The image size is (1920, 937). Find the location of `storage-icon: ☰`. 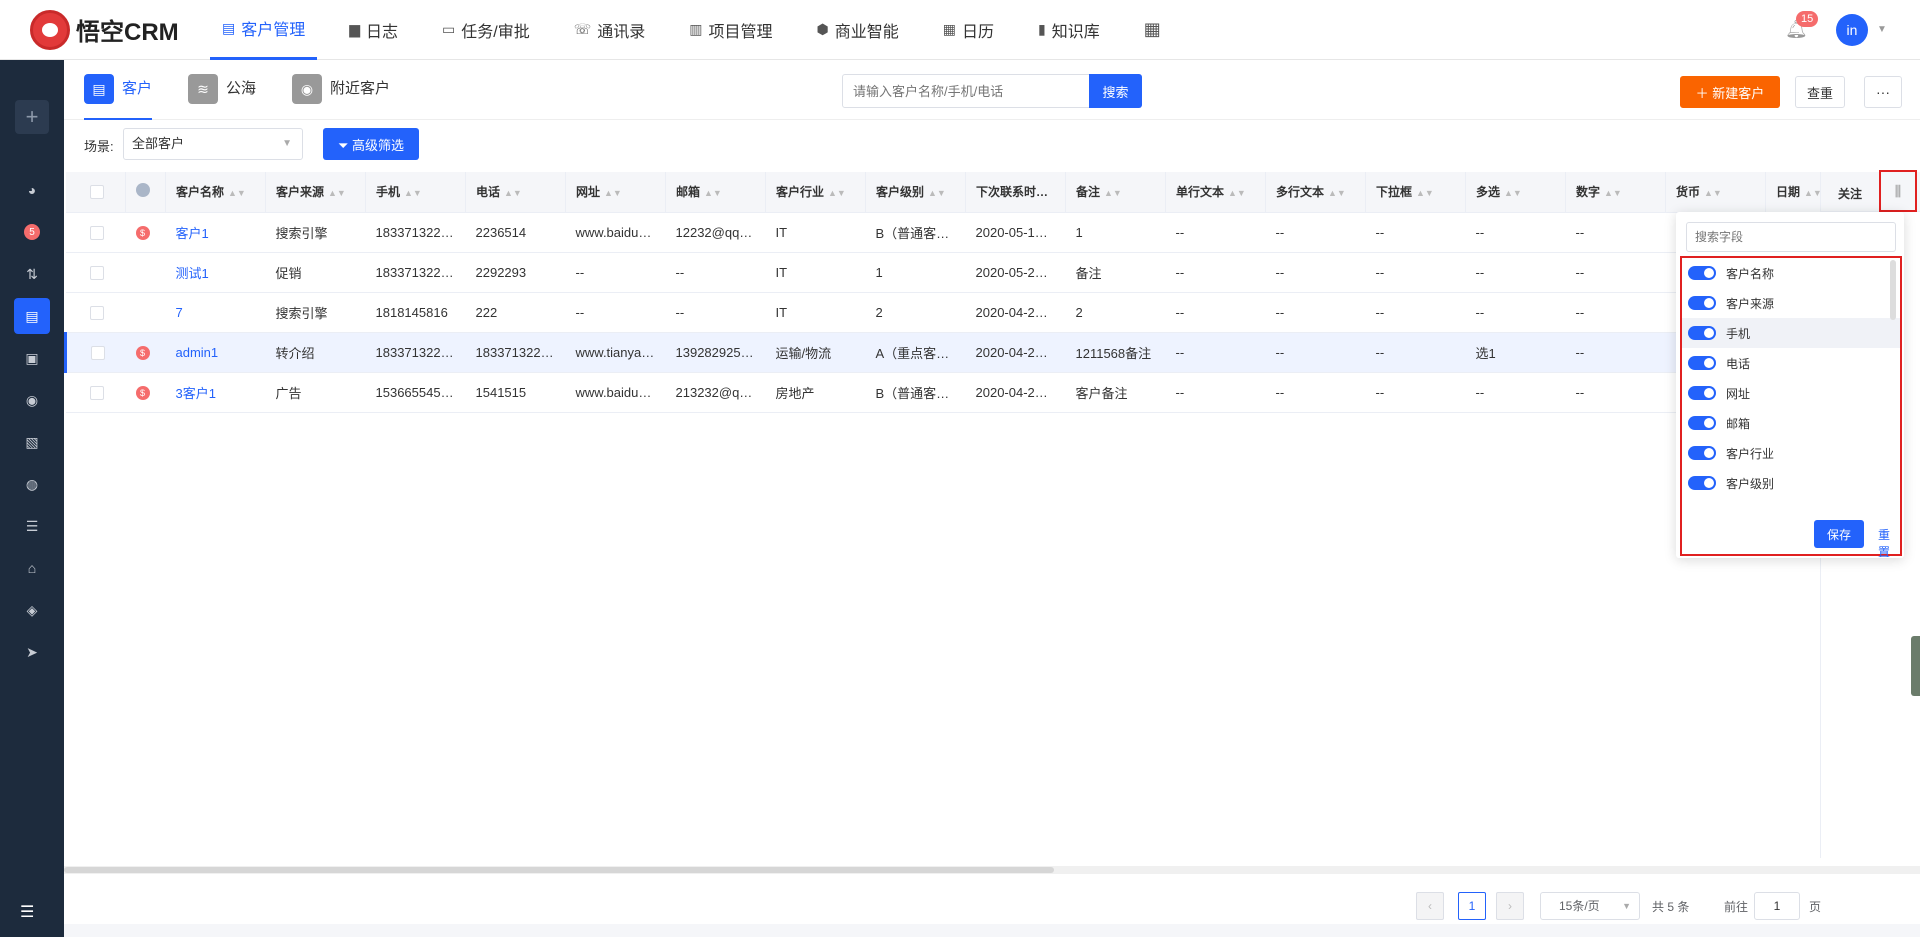

storage-icon: ☰ is located at coordinates (32, 526).